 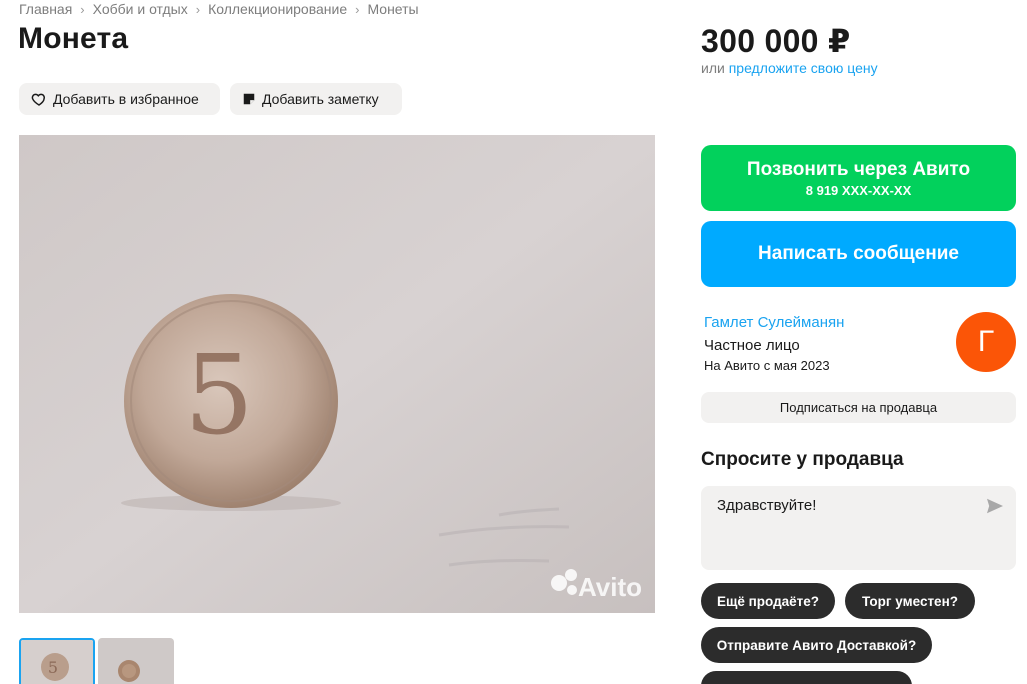 I want to click on seller-name-link: Гамлет Сулейманян, so click(x=774, y=322).